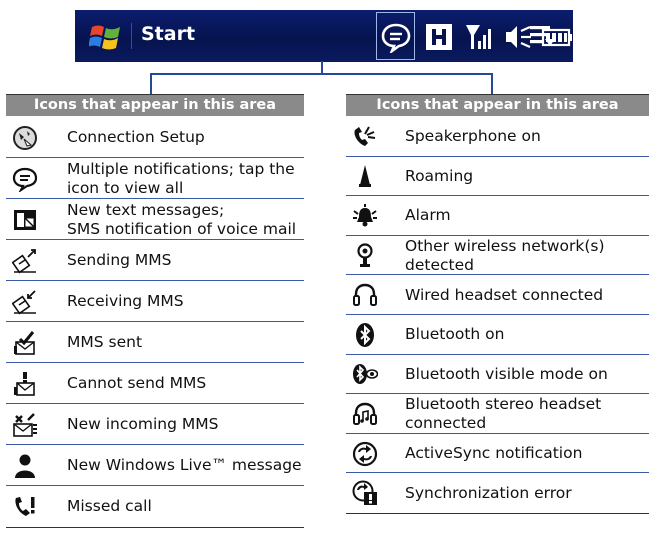  I want to click on icon-table-row: Cannot send MMS, so click(155, 383).